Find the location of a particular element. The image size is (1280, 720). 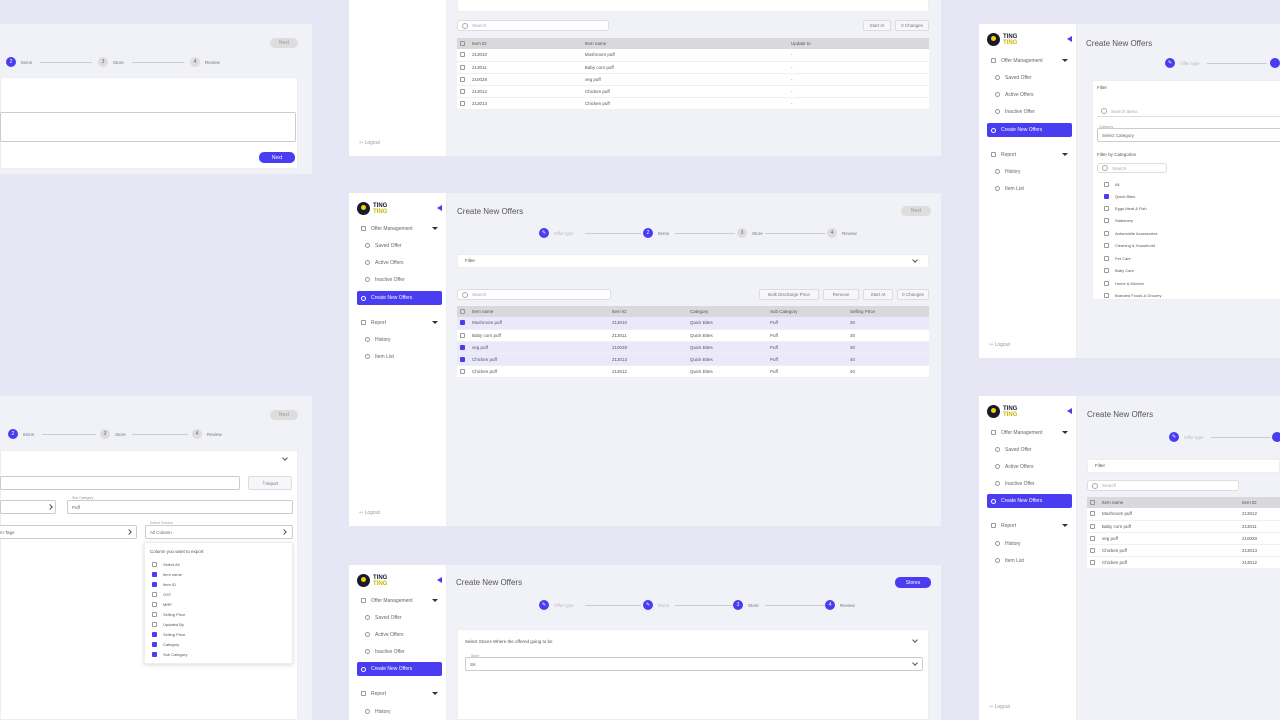

text-area is located at coordinates (148, 127).